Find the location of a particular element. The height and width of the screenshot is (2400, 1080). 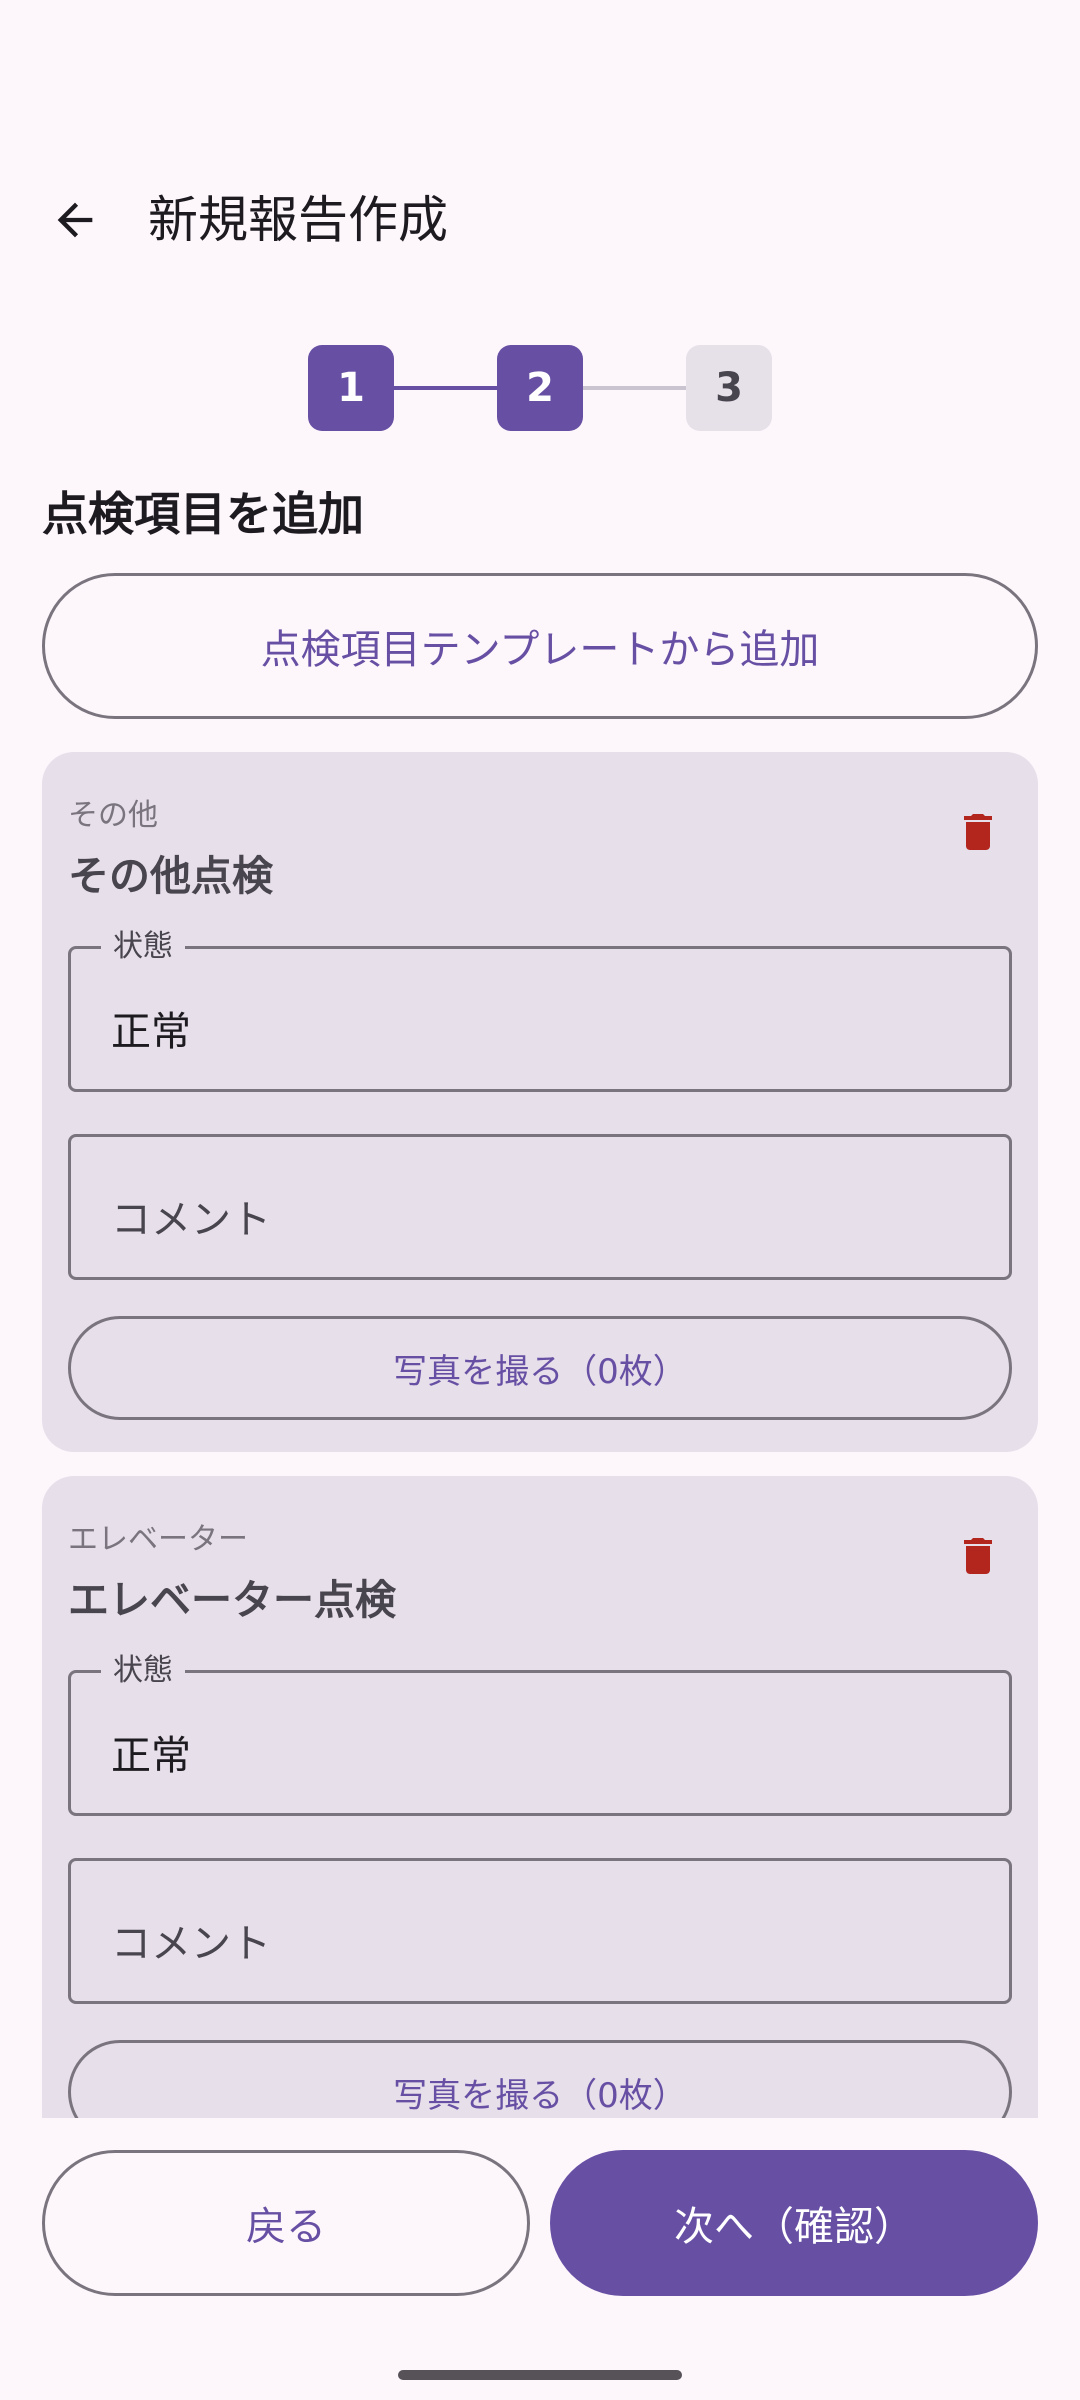

page-title: 新規報告作成 is located at coordinates (298, 220).